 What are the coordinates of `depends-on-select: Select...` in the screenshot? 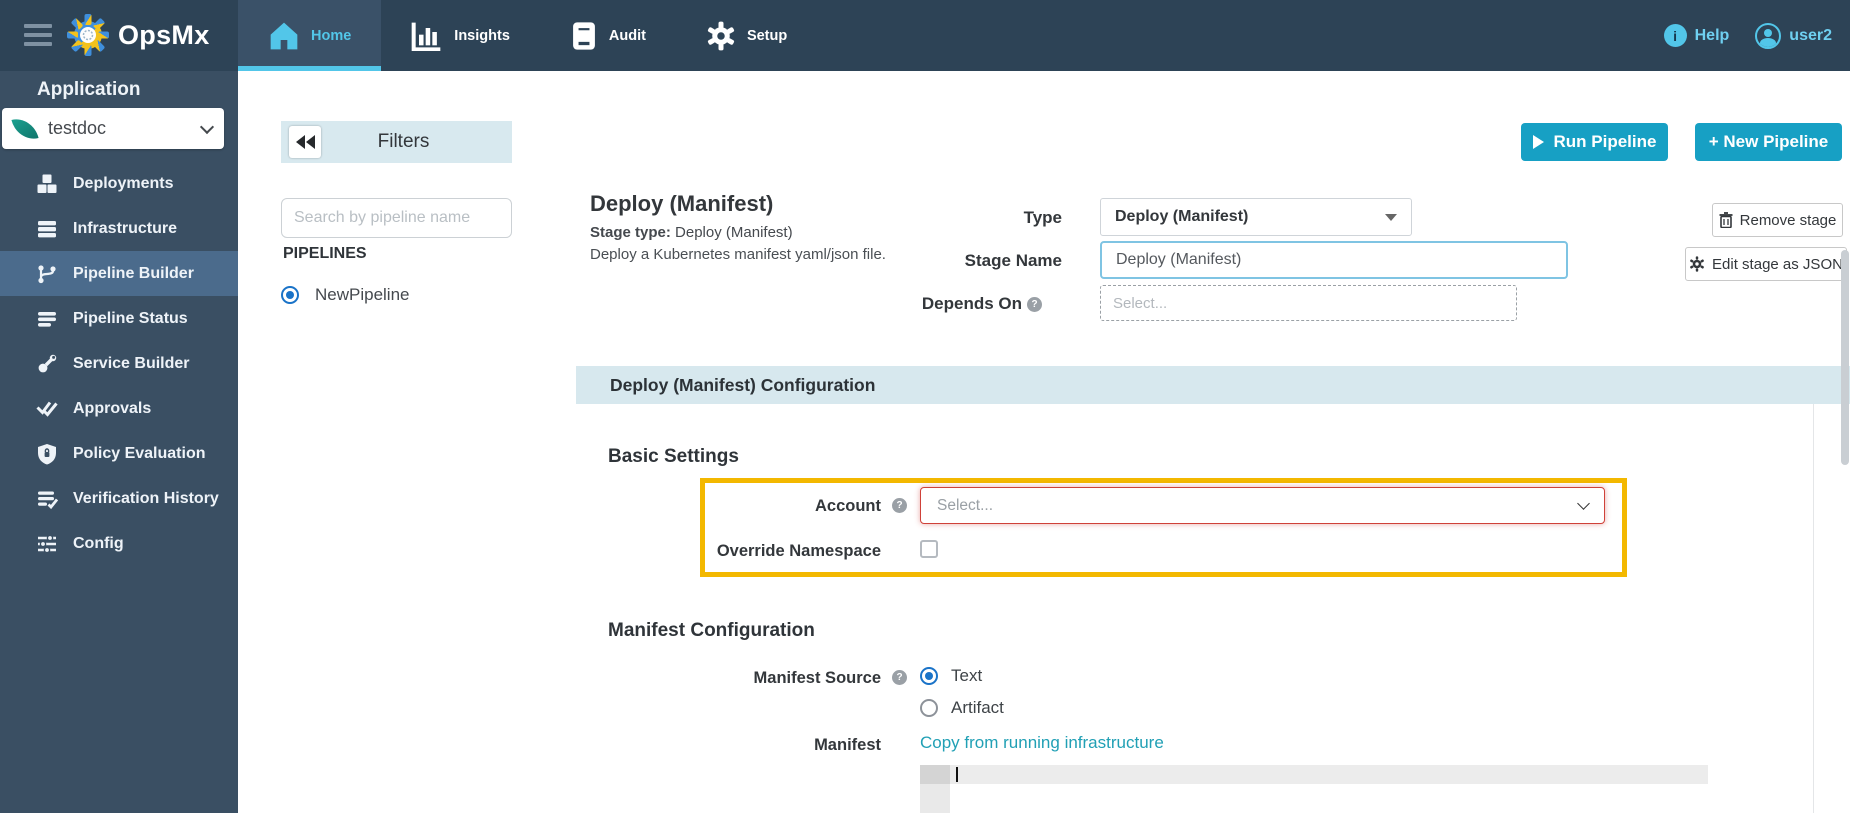 It's located at (1308, 303).